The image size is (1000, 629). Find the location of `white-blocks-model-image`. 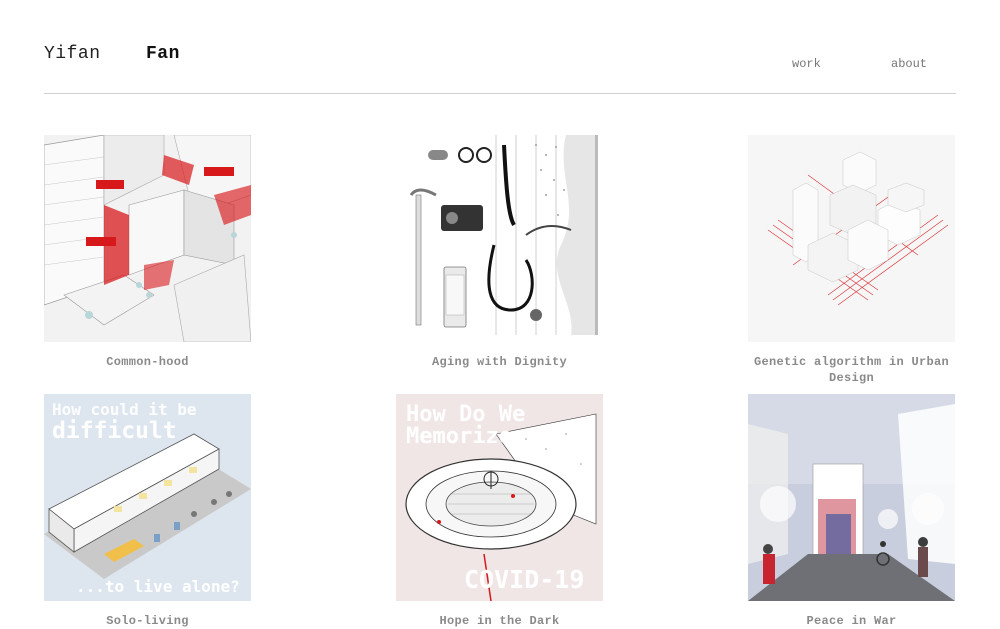

white-blocks-model-image is located at coordinates (851, 238).